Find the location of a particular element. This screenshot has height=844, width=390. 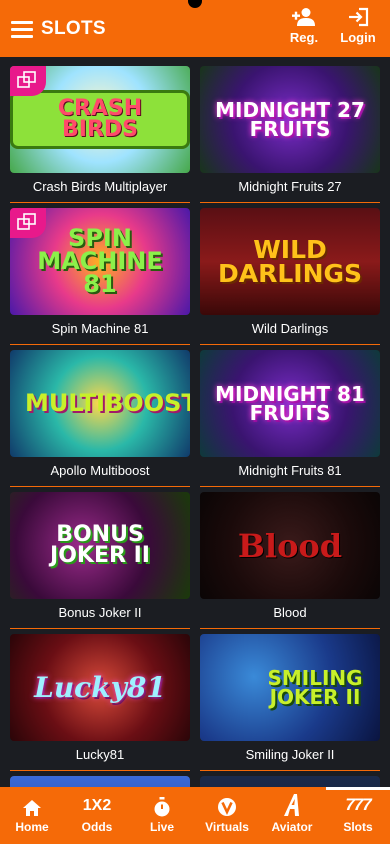

game-art-text: SPIN MACHINE 81 is located at coordinates (100, 261).